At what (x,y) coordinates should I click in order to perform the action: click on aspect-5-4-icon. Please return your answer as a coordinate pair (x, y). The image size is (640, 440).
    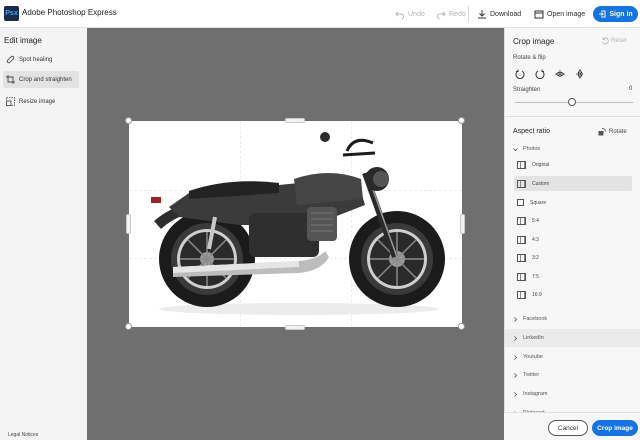
    Looking at the image, I should click on (521, 220).